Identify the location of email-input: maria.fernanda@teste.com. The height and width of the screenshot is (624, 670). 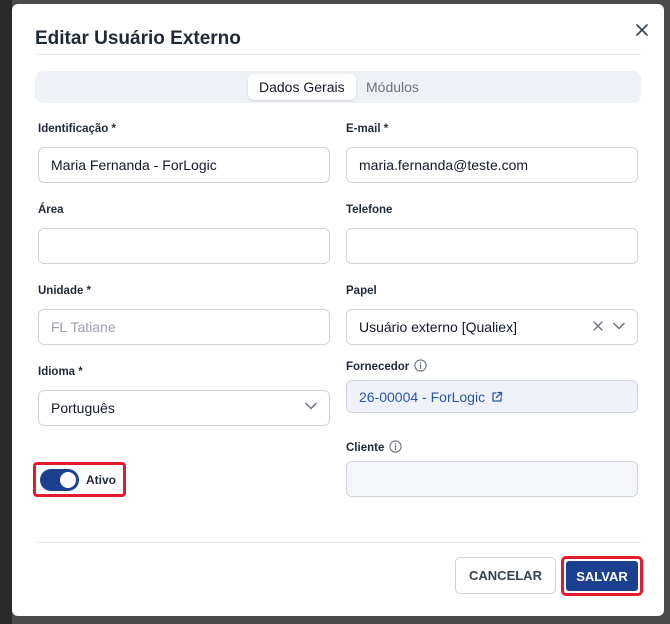
(492, 165).